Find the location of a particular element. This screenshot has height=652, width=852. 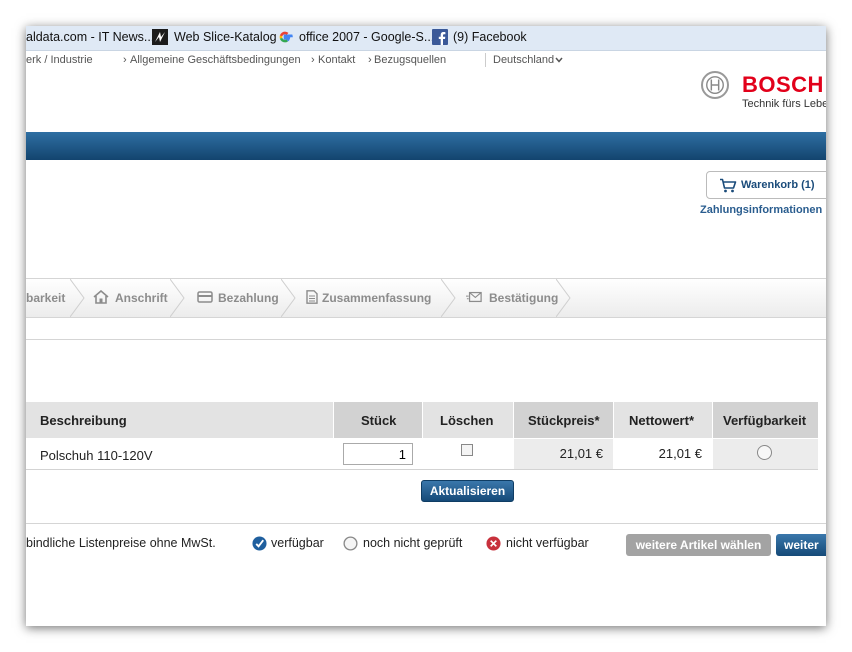

house-icon is located at coordinates (101, 297).